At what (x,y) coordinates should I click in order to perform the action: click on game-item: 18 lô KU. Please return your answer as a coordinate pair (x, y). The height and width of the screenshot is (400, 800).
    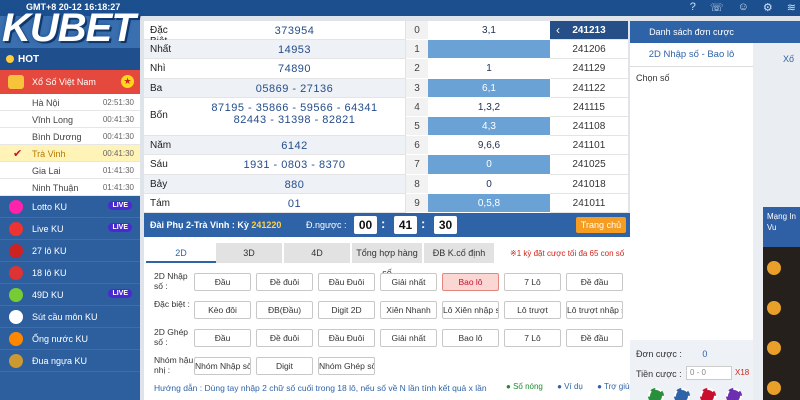
    Looking at the image, I should click on (70, 273).